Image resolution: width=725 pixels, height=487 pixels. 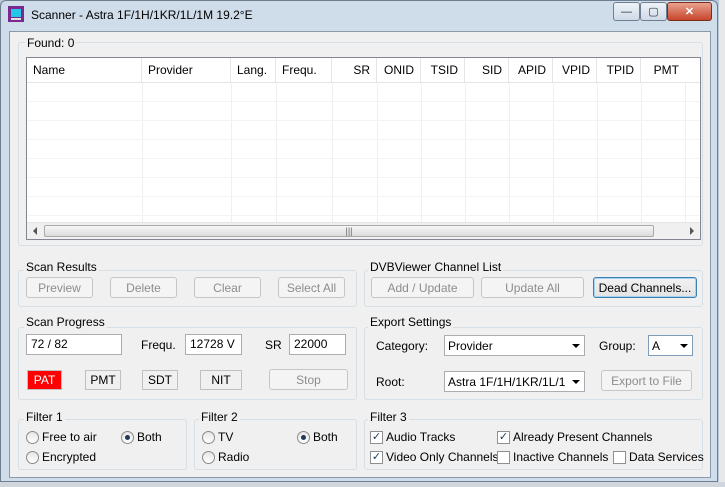 I want to click on filter1-both-radio, so click(x=127, y=437).